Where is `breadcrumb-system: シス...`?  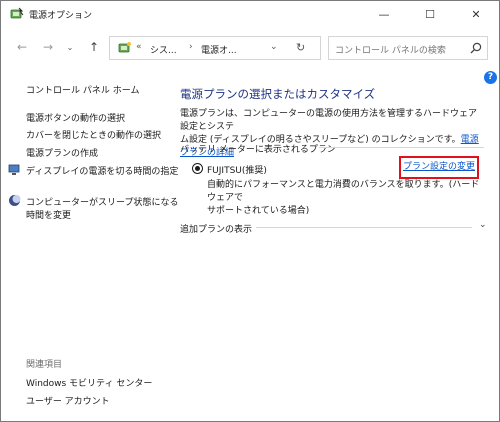
breadcrumb-system: シス... is located at coordinates (163, 49).